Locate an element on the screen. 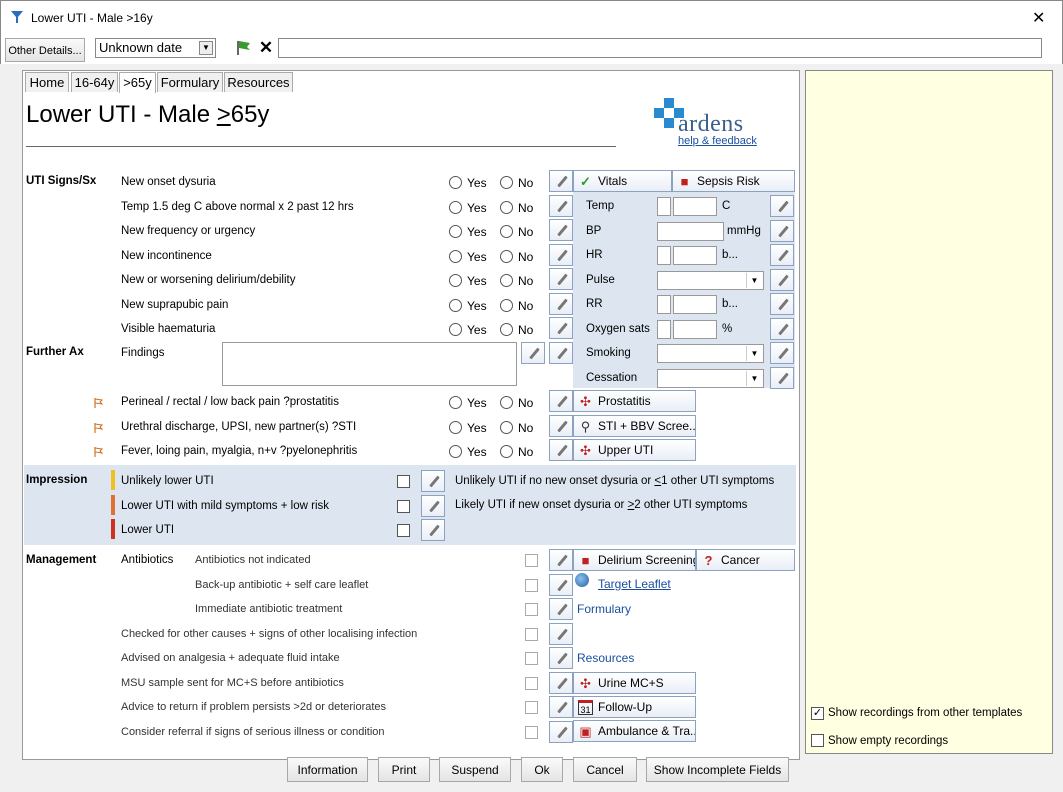 This screenshot has height=792, width=1063. show-incomplete-button: Show Incomplete Fields is located at coordinates (717, 769).